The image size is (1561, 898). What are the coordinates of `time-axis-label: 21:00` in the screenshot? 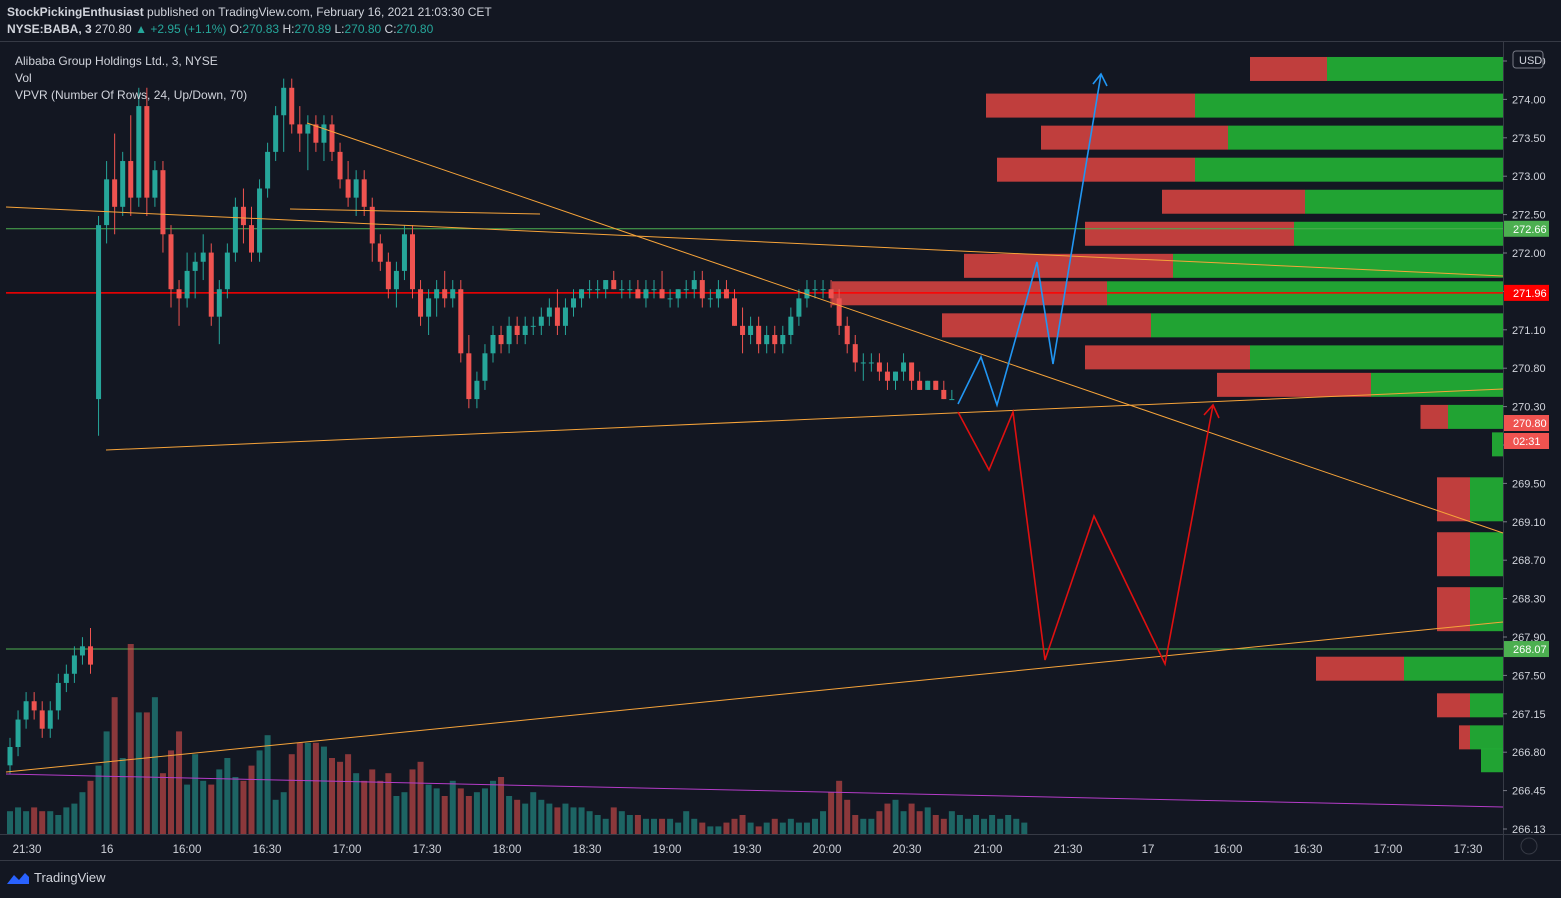 It's located at (988, 850).